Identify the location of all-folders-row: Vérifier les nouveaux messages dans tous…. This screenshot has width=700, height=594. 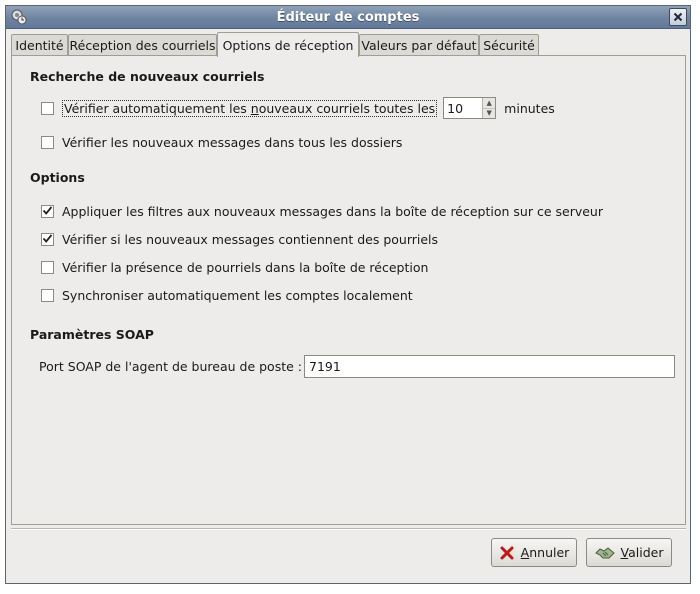
(221, 142).